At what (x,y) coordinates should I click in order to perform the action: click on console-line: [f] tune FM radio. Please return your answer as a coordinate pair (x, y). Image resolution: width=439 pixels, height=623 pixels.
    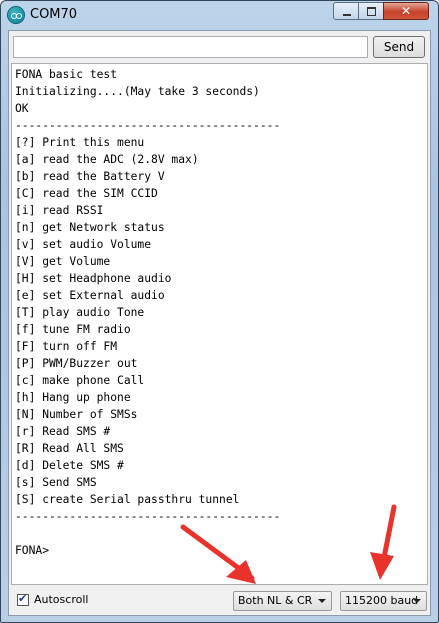
    Looking at the image, I should click on (73, 329).